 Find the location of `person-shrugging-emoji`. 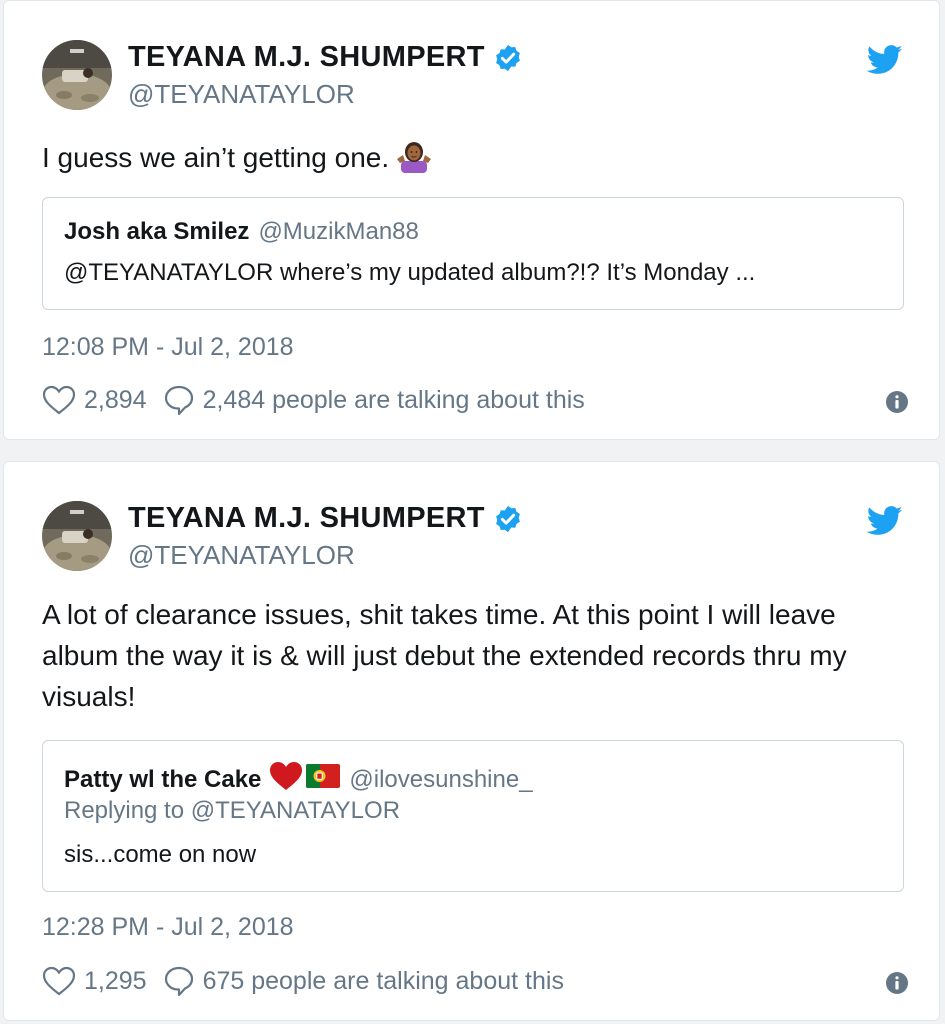

person-shrugging-emoji is located at coordinates (414, 161).